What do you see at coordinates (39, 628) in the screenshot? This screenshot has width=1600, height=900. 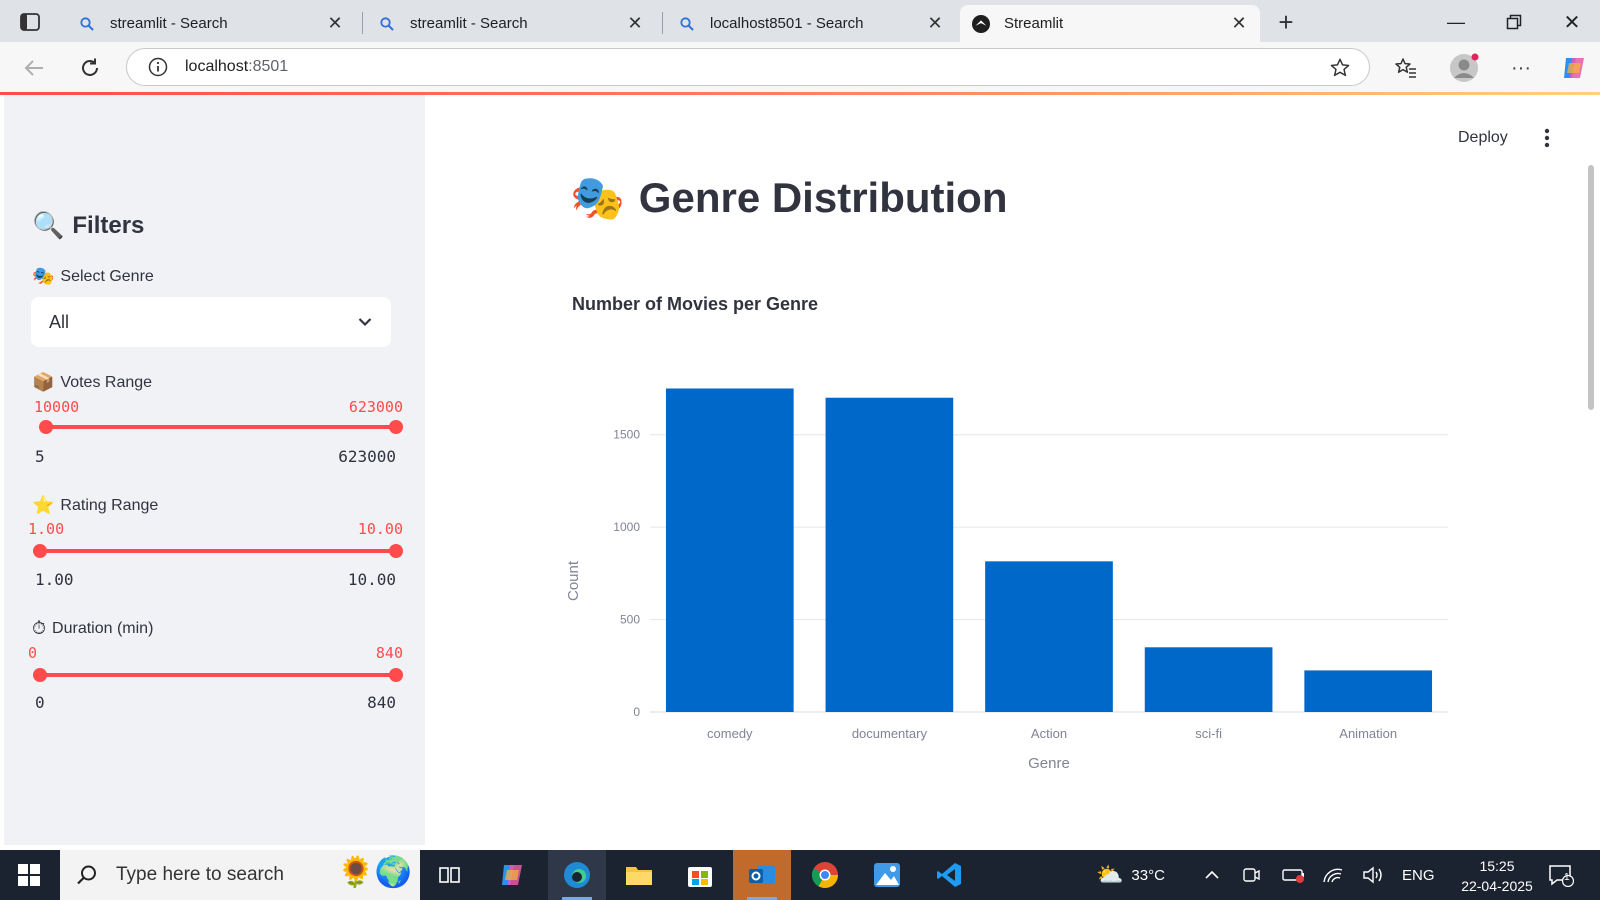 I see `stopwatch-icon: ⏱` at bounding box center [39, 628].